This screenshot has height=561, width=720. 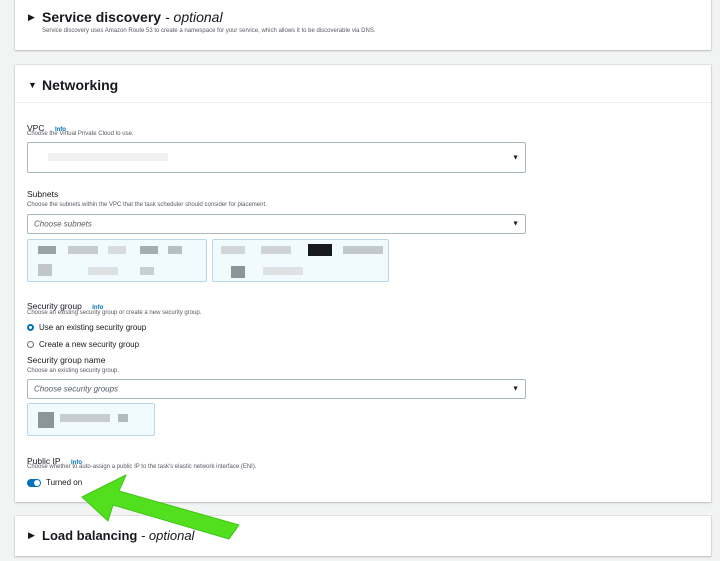 I want to click on public-ip-toggle-row: Turned on, so click(x=54, y=482).